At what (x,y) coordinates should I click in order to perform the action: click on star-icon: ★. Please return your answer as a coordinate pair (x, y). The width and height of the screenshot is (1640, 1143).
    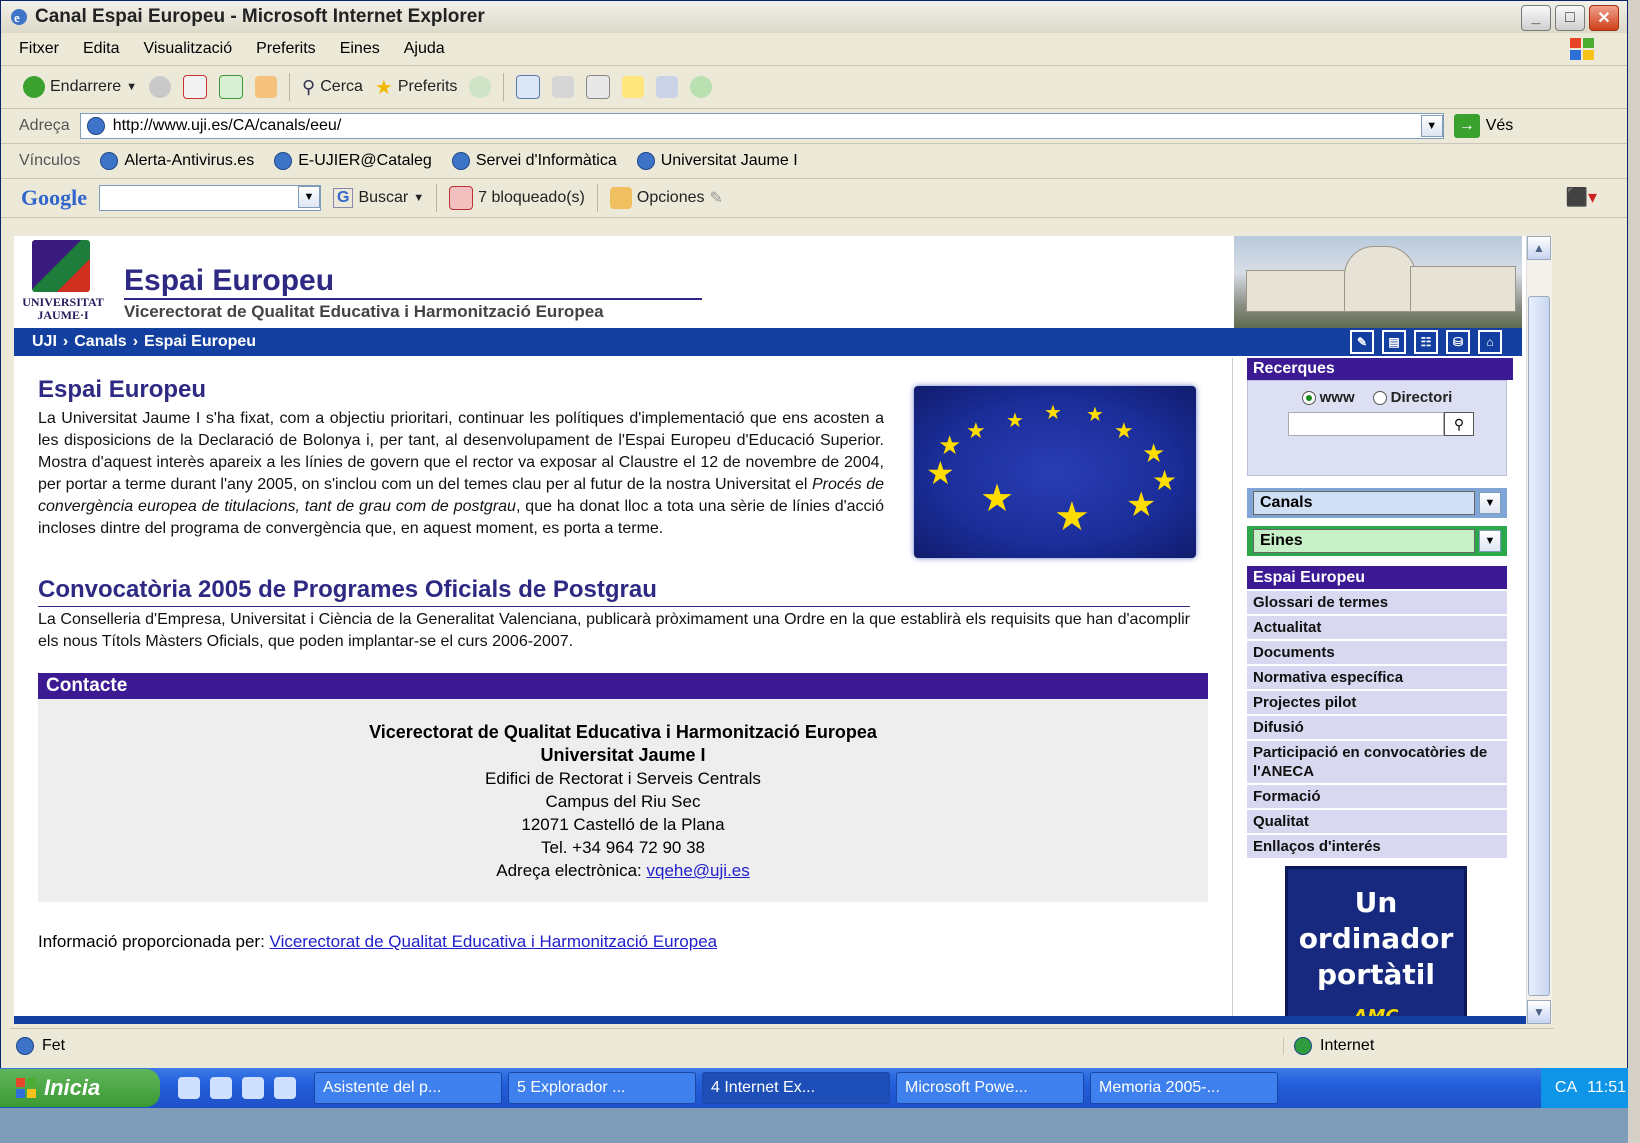
    Looking at the image, I should click on (383, 87).